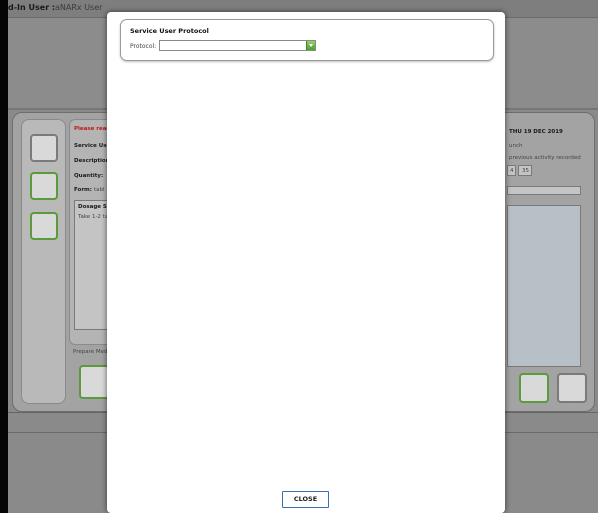 The width and height of the screenshot is (598, 513). I want to click on prepare-label: Prepare Medi, so click(91, 352).